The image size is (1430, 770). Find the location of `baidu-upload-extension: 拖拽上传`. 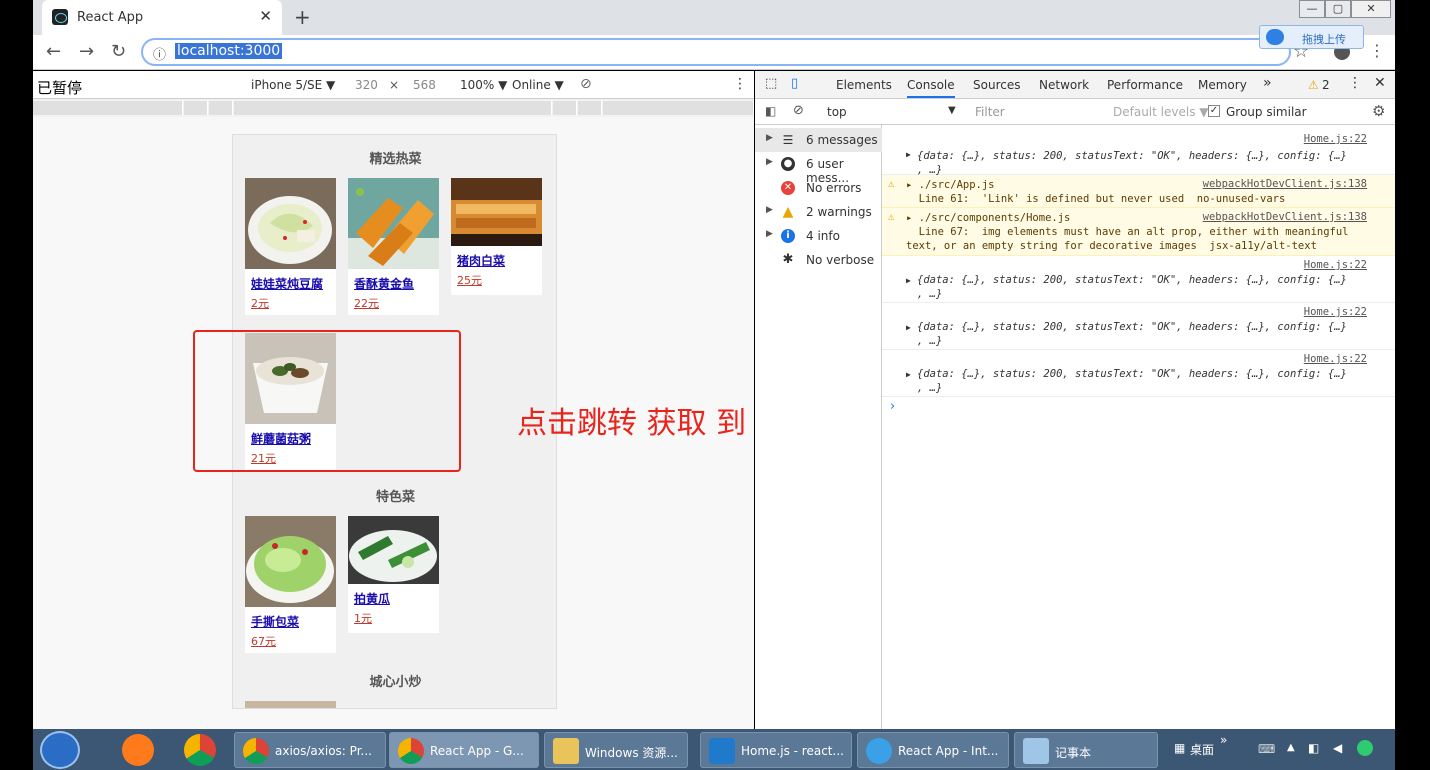

baidu-upload-extension: 拖拽上传 is located at coordinates (1311, 37).